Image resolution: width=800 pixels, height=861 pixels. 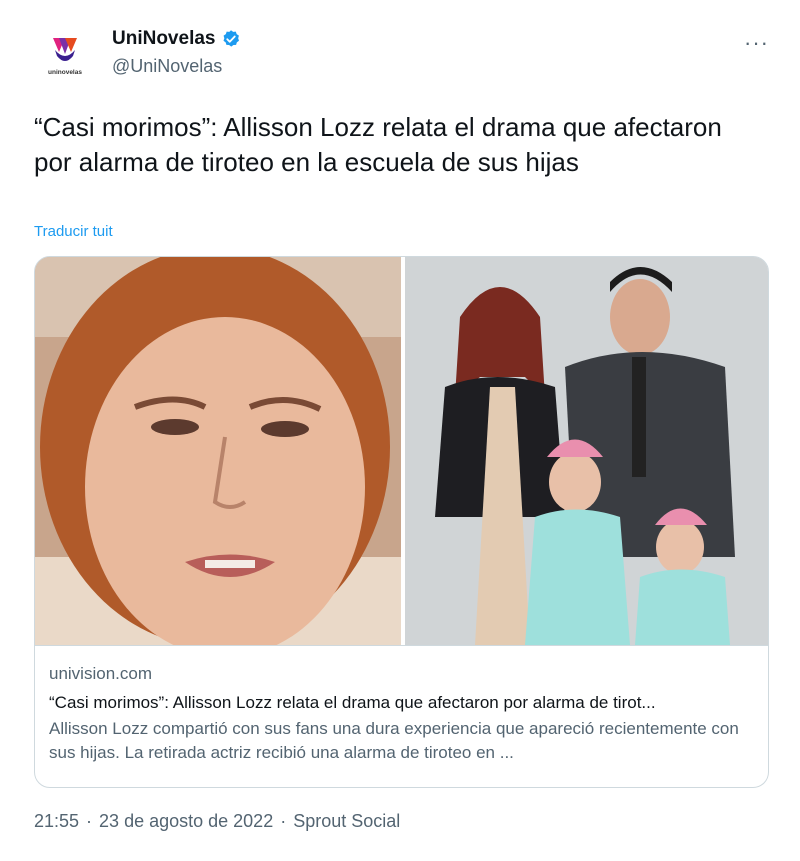 I want to click on account-handle: @UniNovelas, so click(x=167, y=66).